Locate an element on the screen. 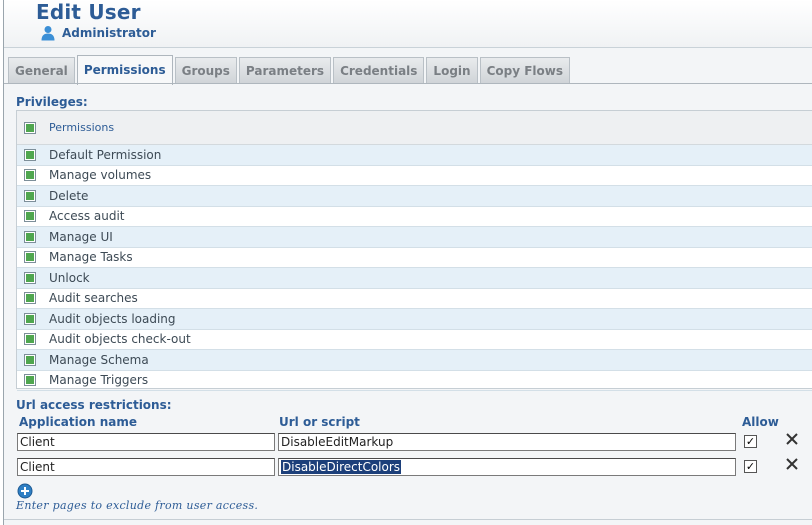 The width and height of the screenshot is (812, 525). list-item: Manage Tasks is located at coordinates (414, 258).